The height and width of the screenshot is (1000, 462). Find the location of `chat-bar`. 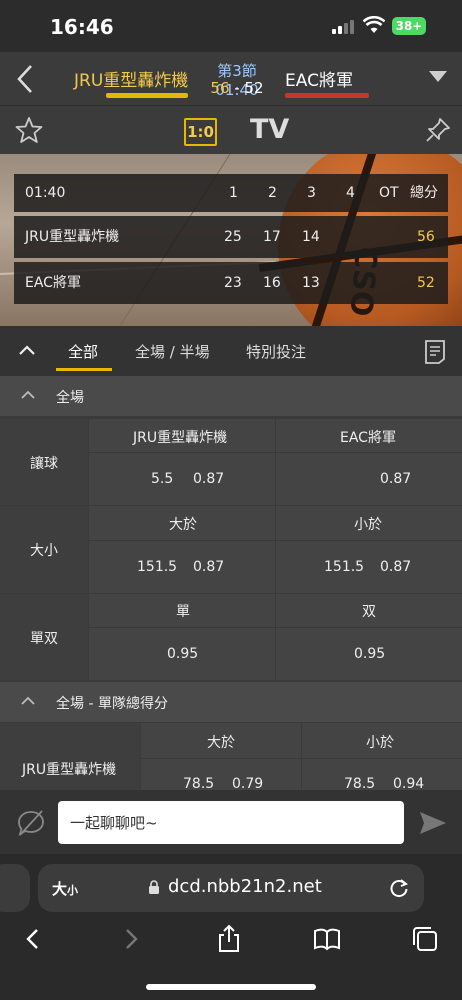

chat-bar is located at coordinates (231, 822).